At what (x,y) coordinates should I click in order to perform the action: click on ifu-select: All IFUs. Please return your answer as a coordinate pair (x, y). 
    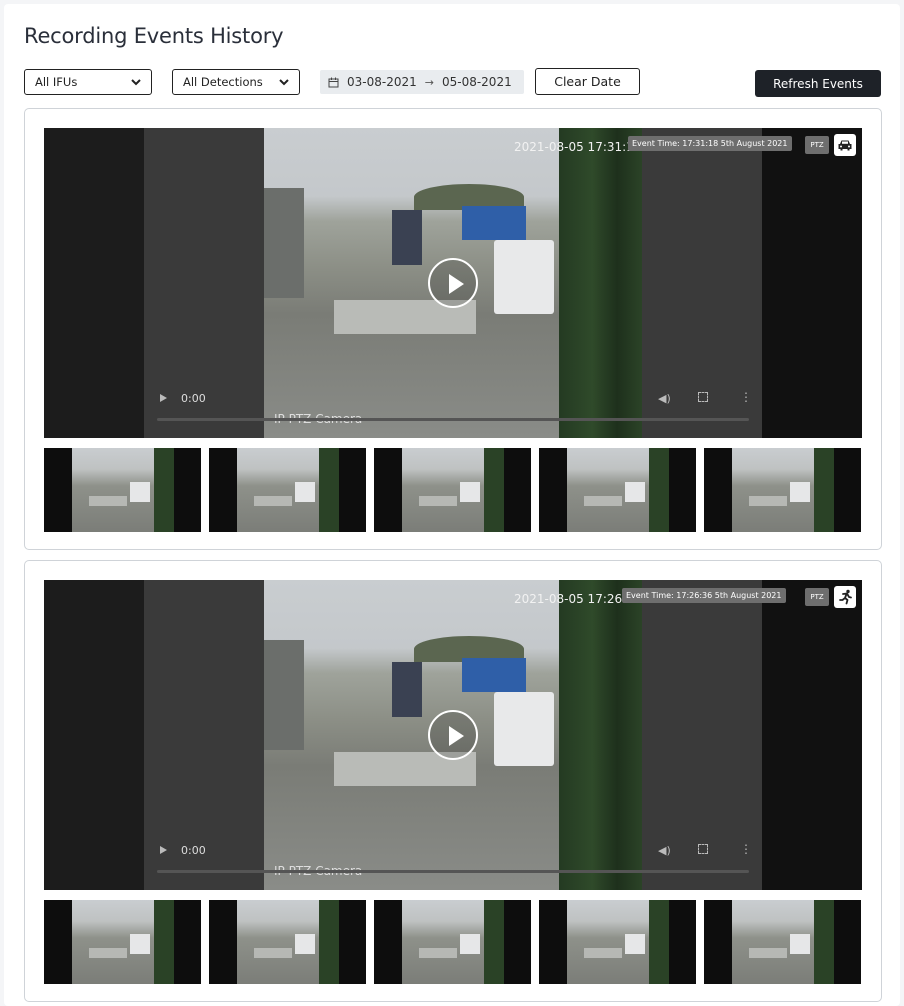
    Looking at the image, I should click on (88, 82).